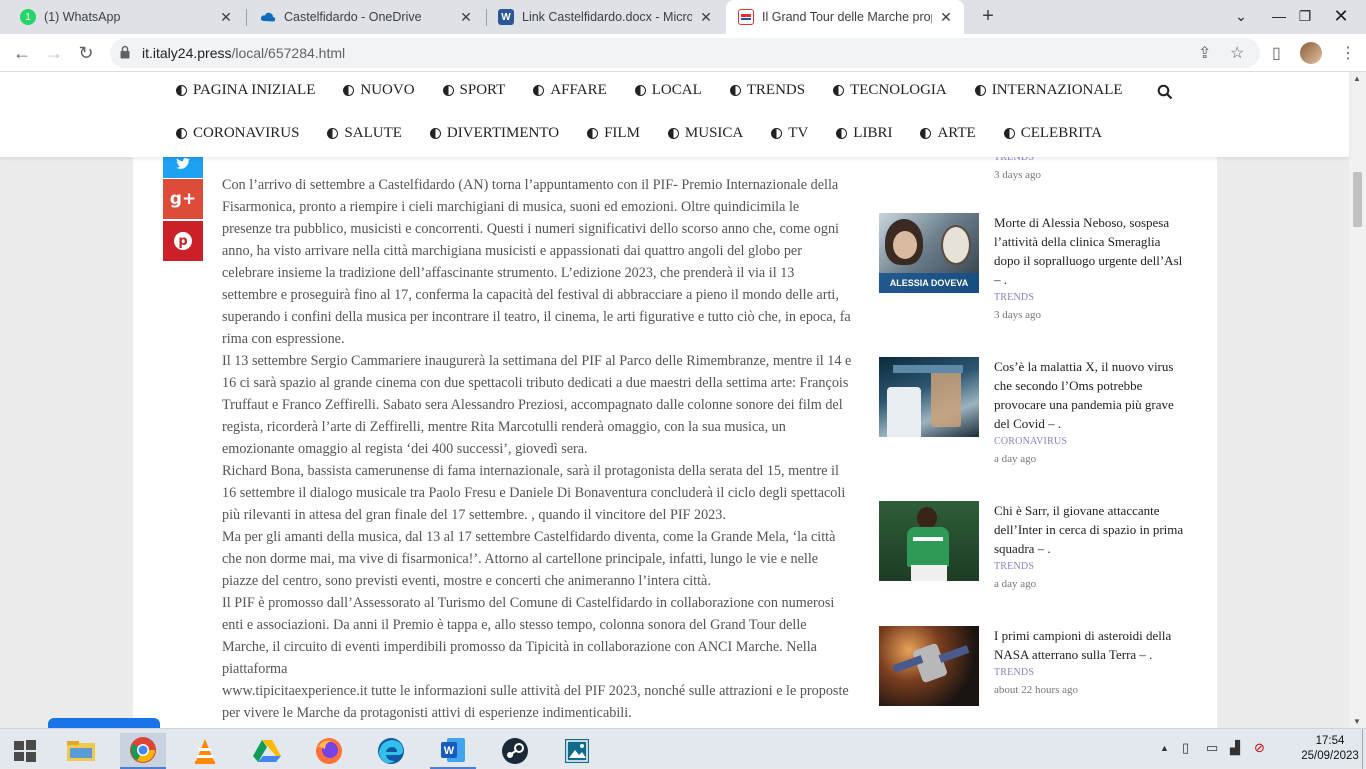 This screenshot has width=1366, height=769. What do you see at coordinates (364, 133) in the screenshot?
I see `nav-item-salute: SALUTE` at bounding box center [364, 133].